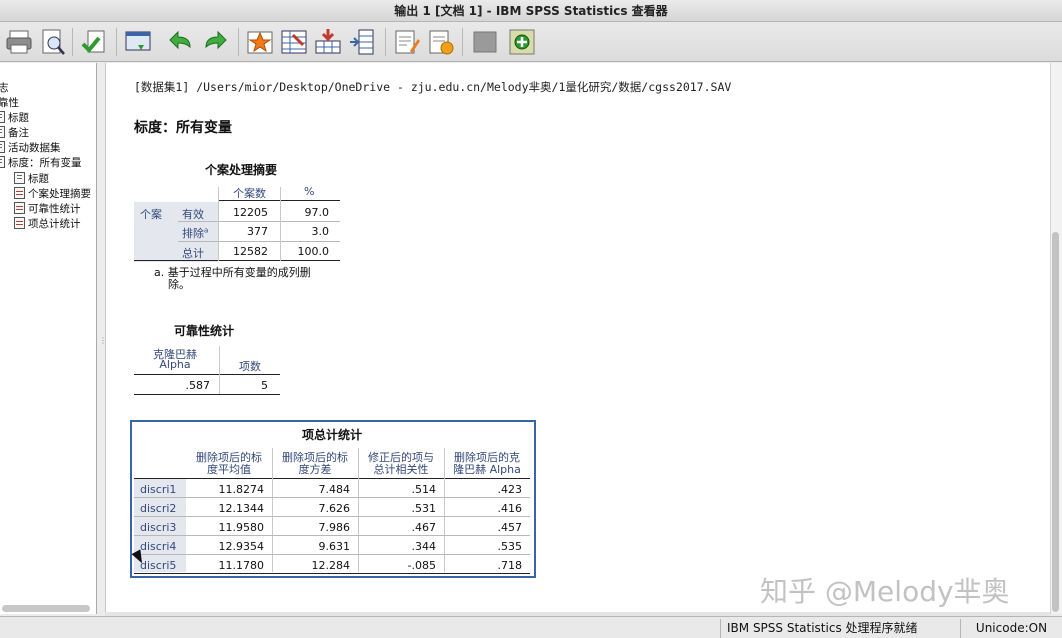 The width and height of the screenshot is (1062, 638). Describe the element at coordinates (241, 546) in the screenshot. I see `item-row-4-mean: 12.9354` at that location.